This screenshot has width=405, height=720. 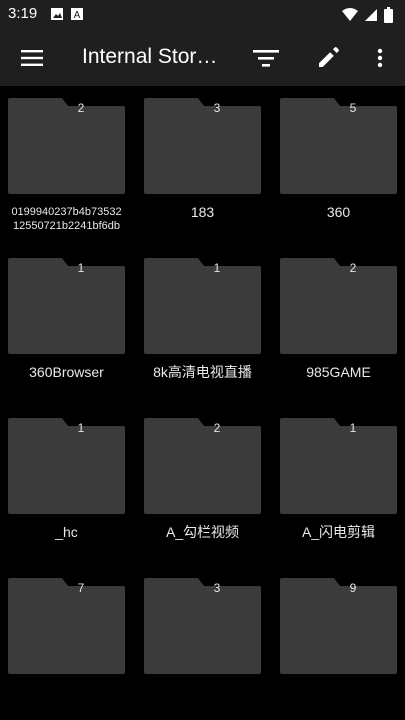 I want to click on a-icon: A, so click(x=77, y=16).